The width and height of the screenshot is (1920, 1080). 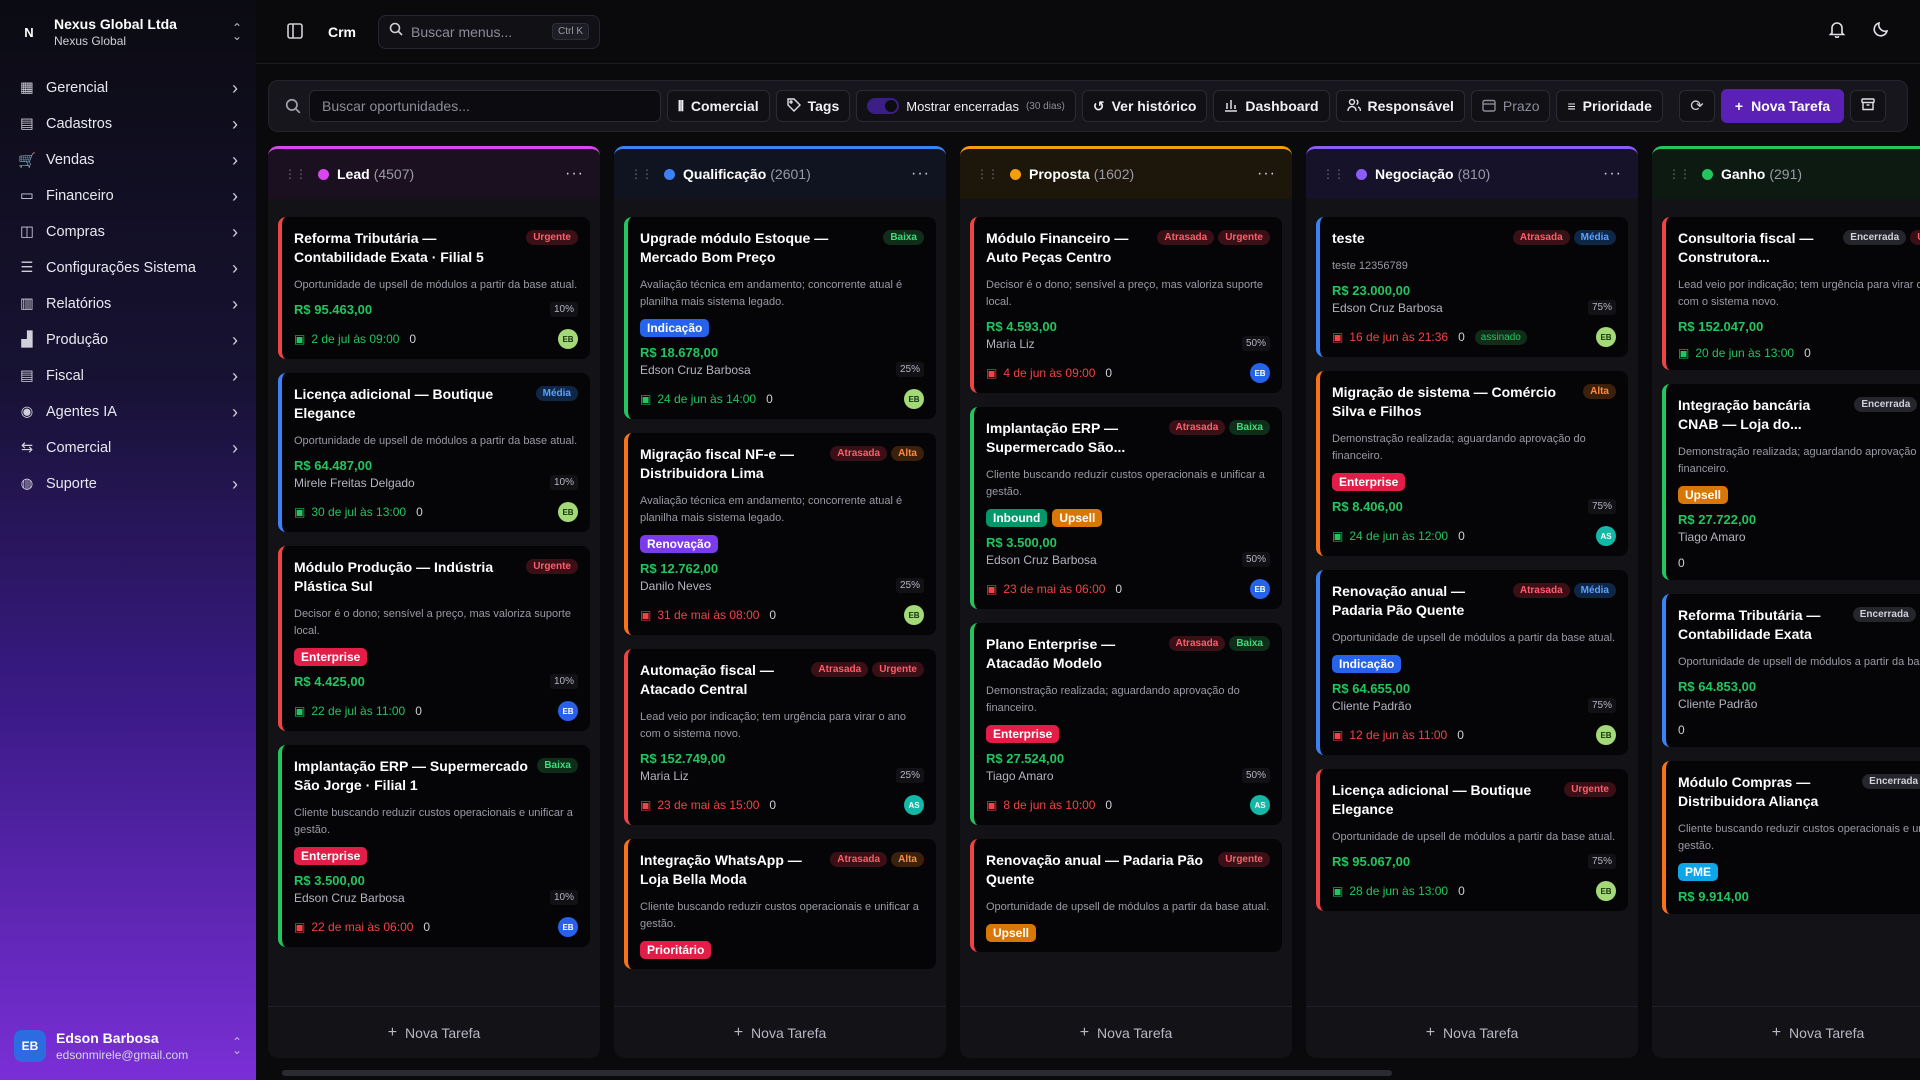 What do you see at coordinates (718, 106) in the screenshot?
I see `comercial-filter-button: ⫴ Comercial` at bounding box center [718, 106].